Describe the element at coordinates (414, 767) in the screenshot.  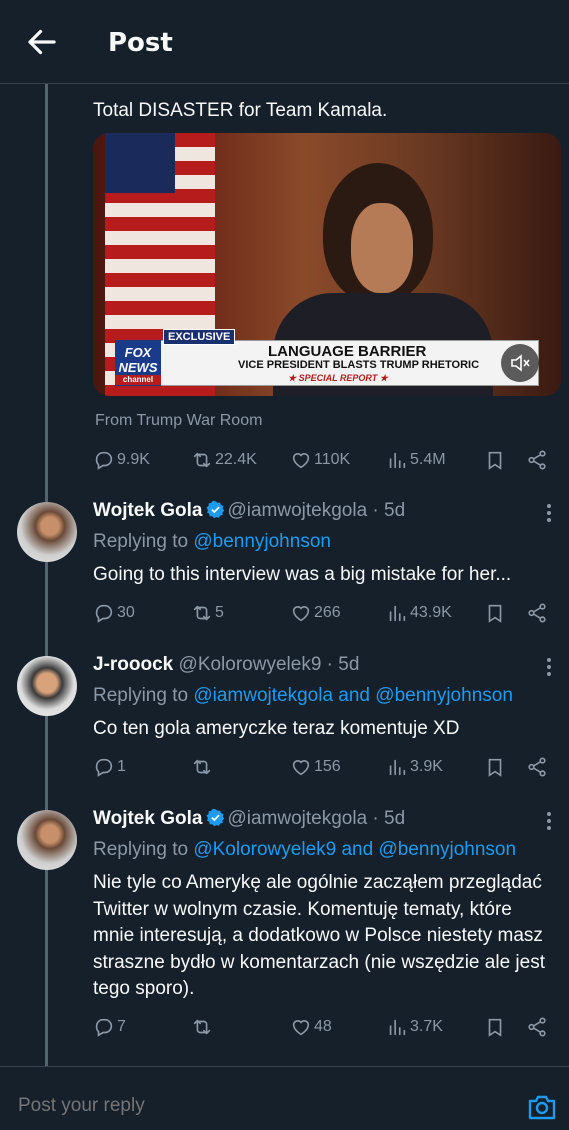
I see `views-button: 3.9K` at that location.